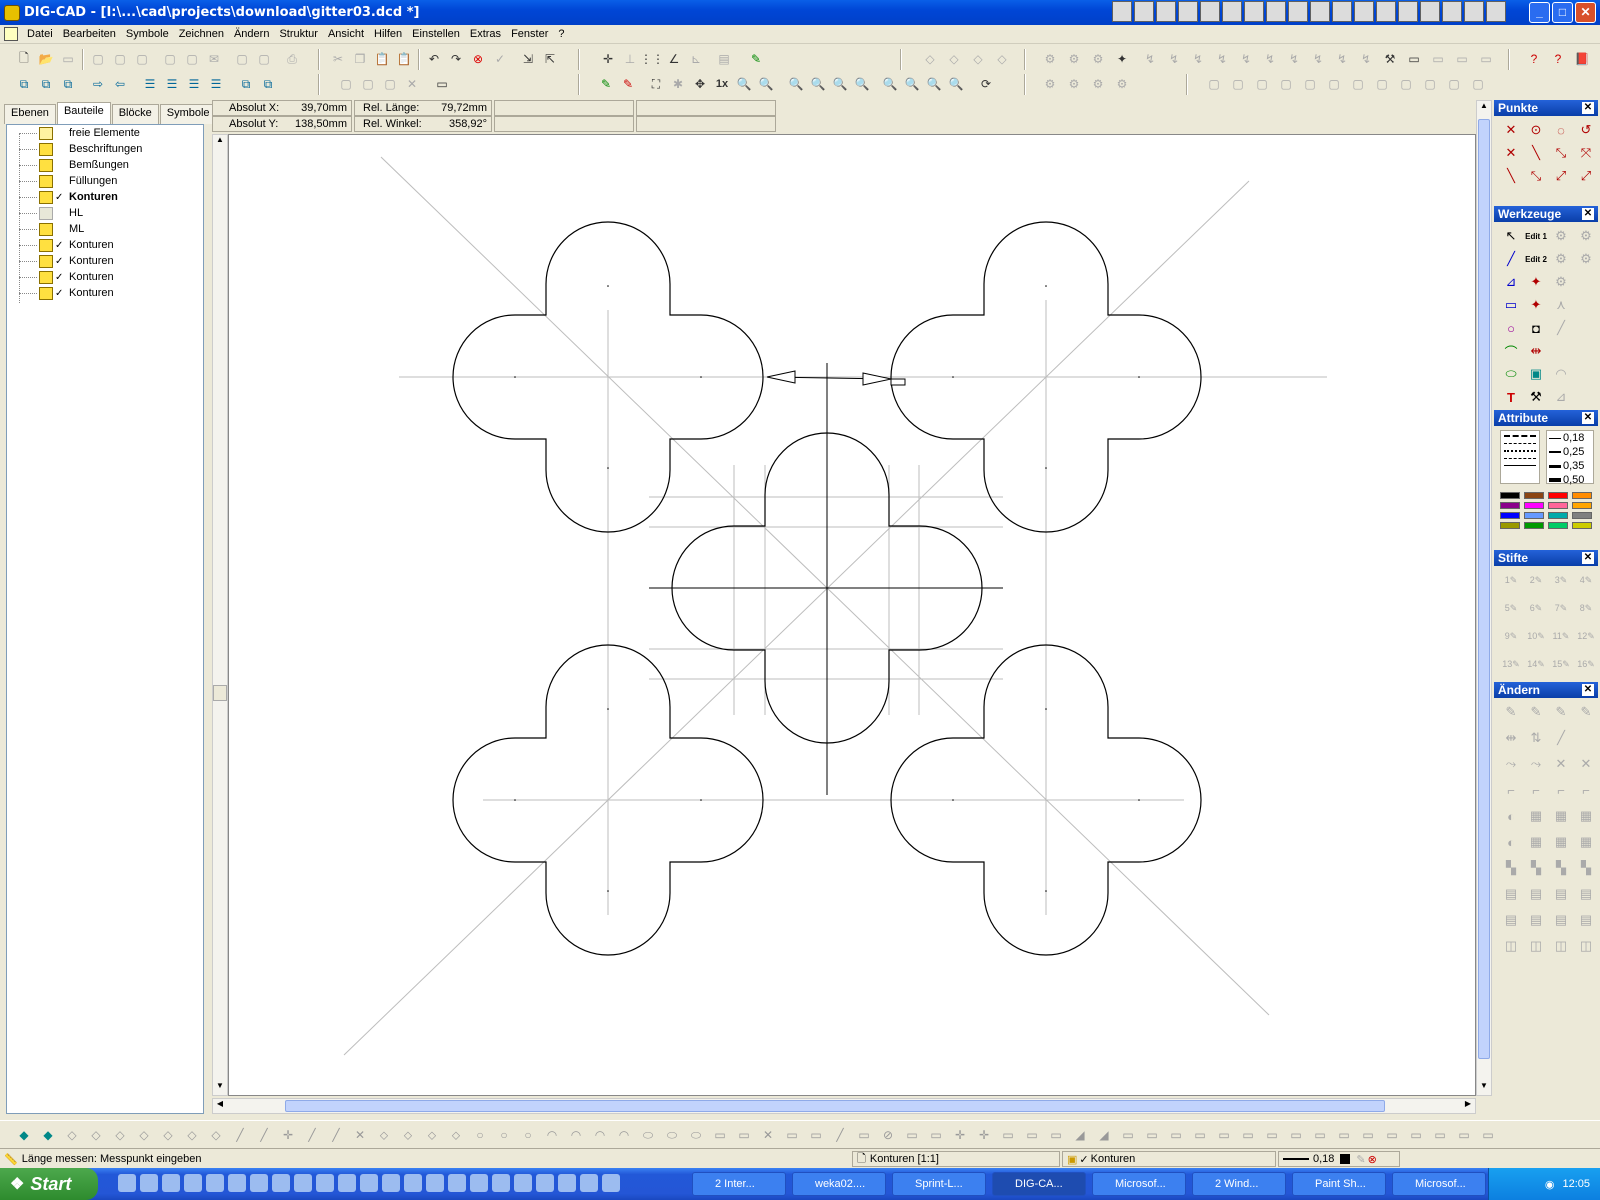 The image size is (1600, 1200). I want to click on bottom-tool-icon: ✛, so click(984, 1135).